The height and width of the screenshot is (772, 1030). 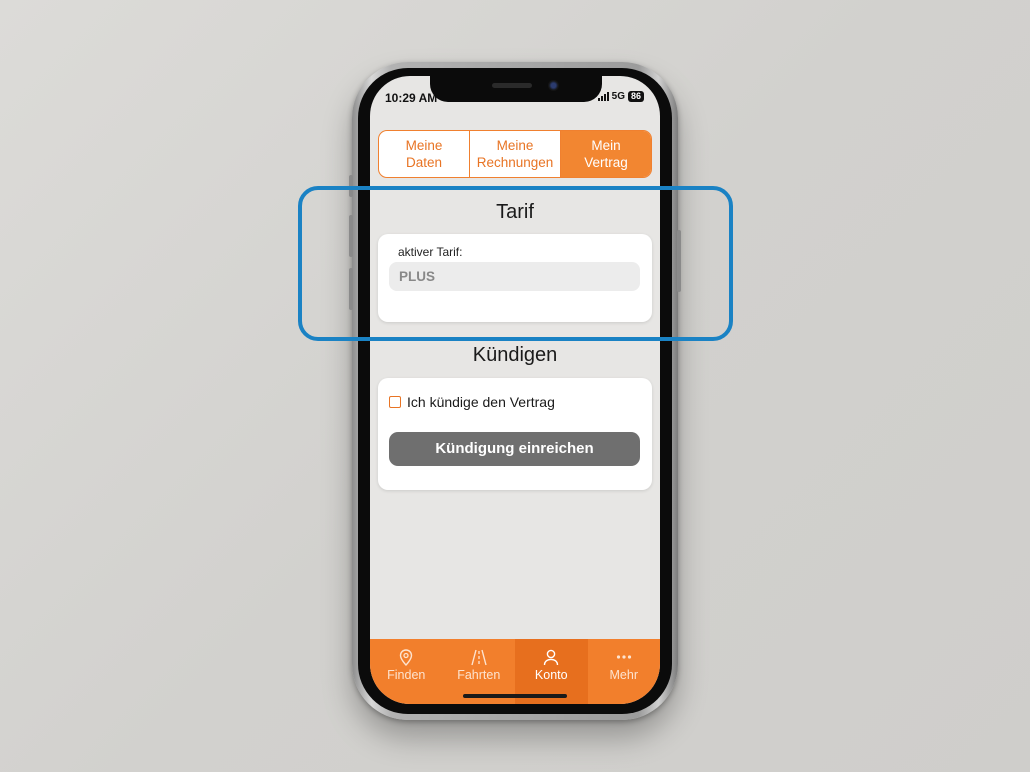 I want to click on earpiece-speaker, so click(x=512, y=85).